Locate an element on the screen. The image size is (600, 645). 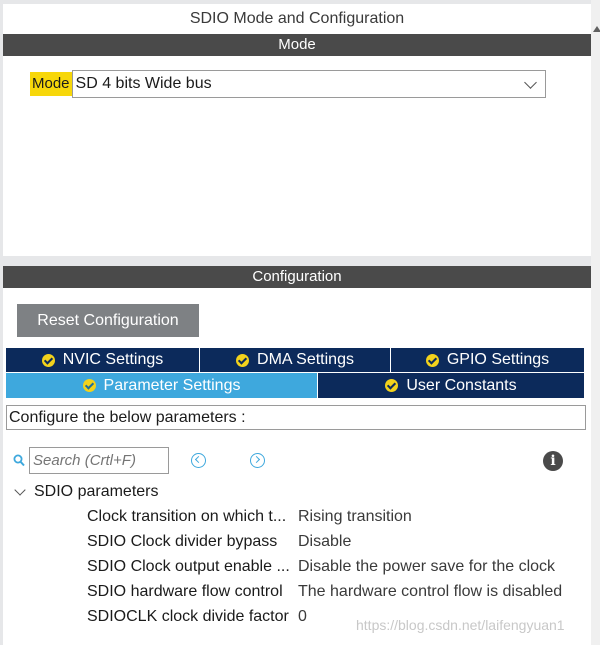
info-icon: i is located at coordinates (553, 461).